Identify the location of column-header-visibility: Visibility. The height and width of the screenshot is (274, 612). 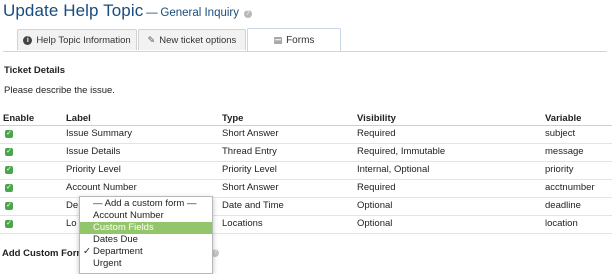
(376, 118).